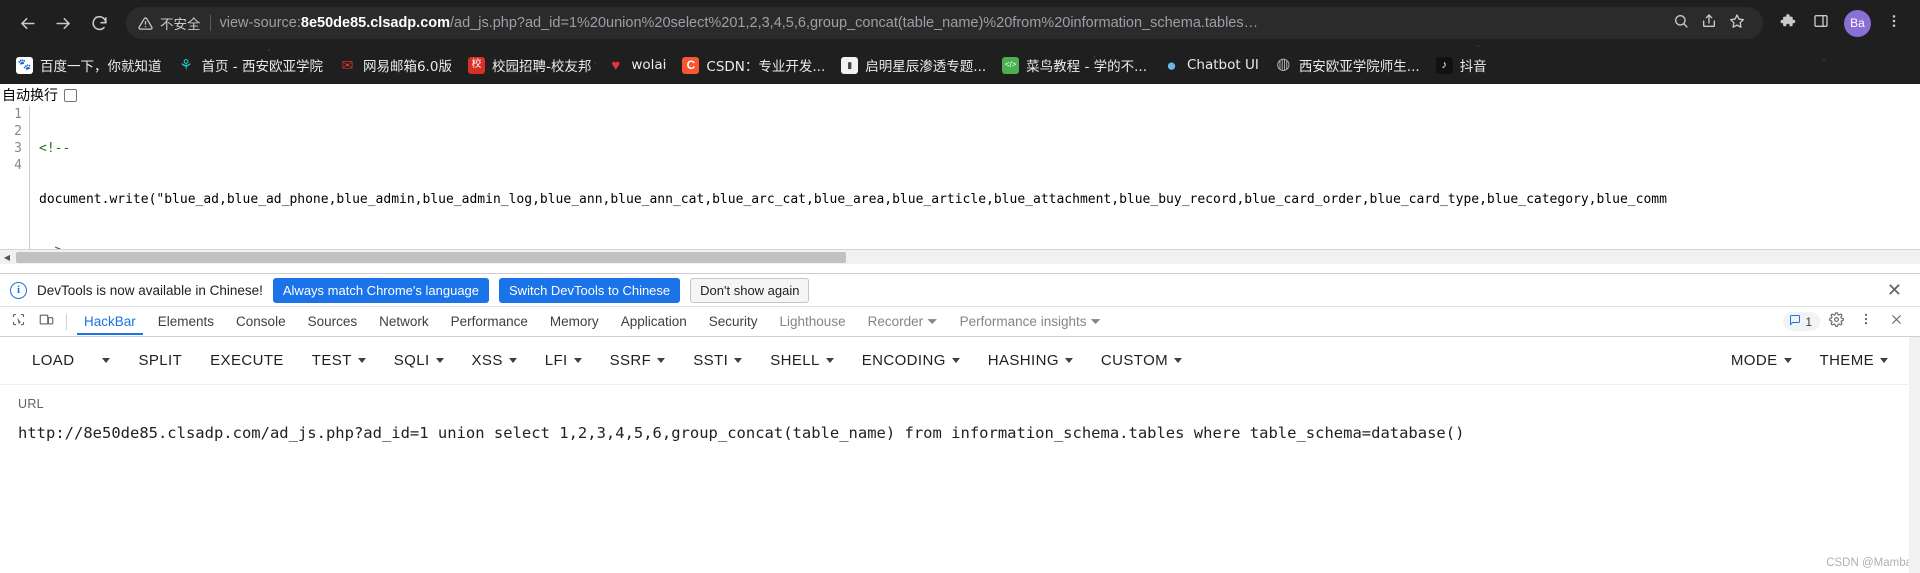  What do you see at coordinates (1866, 322) in the screenshot?
I see `devtools-more-button` at bounding box center [1866, 322].